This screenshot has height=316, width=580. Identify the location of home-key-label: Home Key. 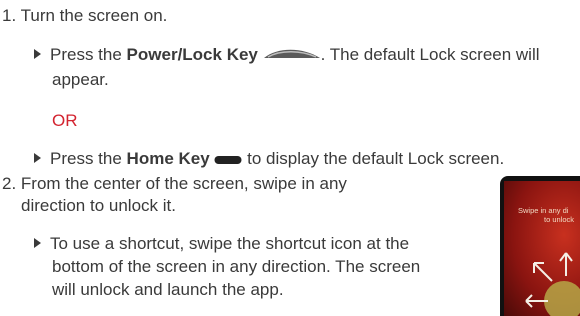
(168, 158).